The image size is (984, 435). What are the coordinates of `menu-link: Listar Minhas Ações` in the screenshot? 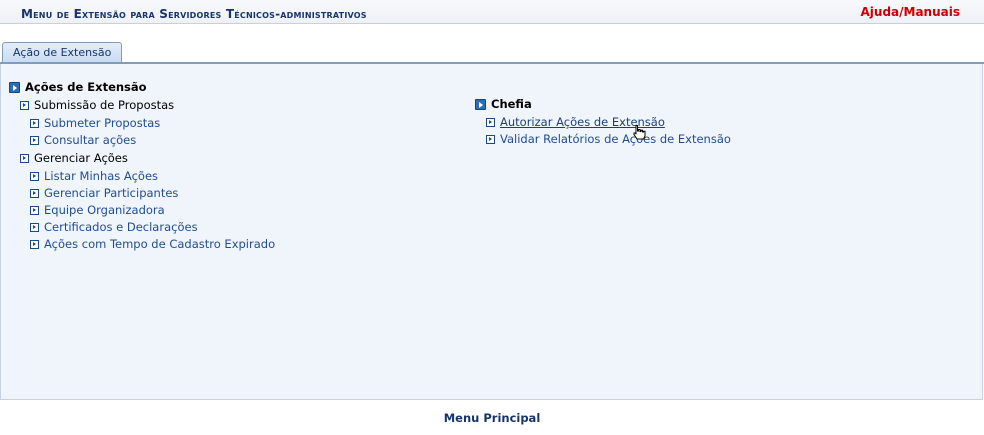 It's located at (101, 176).